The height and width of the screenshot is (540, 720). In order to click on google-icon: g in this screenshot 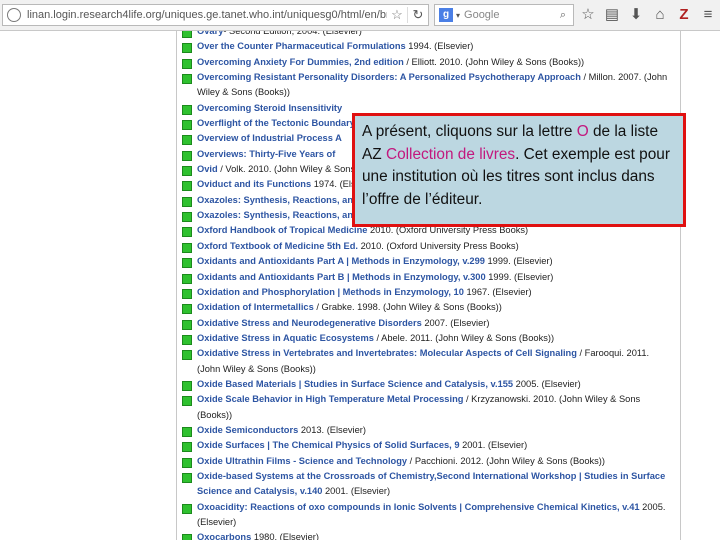, I will do `click(446, 15)`.